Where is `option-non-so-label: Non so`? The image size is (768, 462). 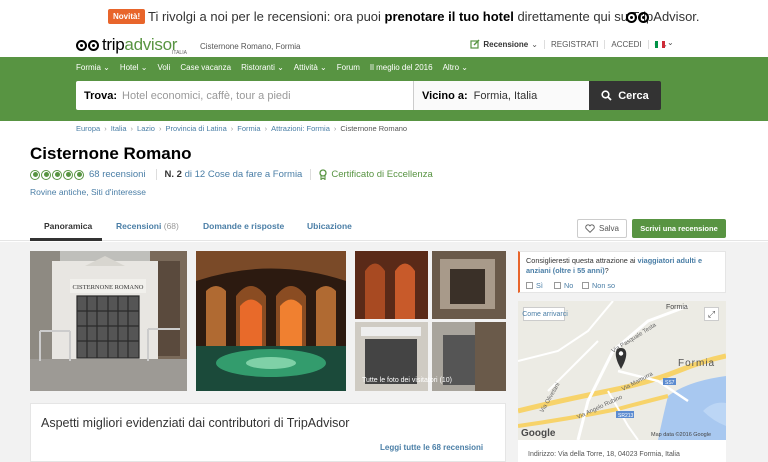 option-non-so-label: Non so is located at coordinates (604, 285).